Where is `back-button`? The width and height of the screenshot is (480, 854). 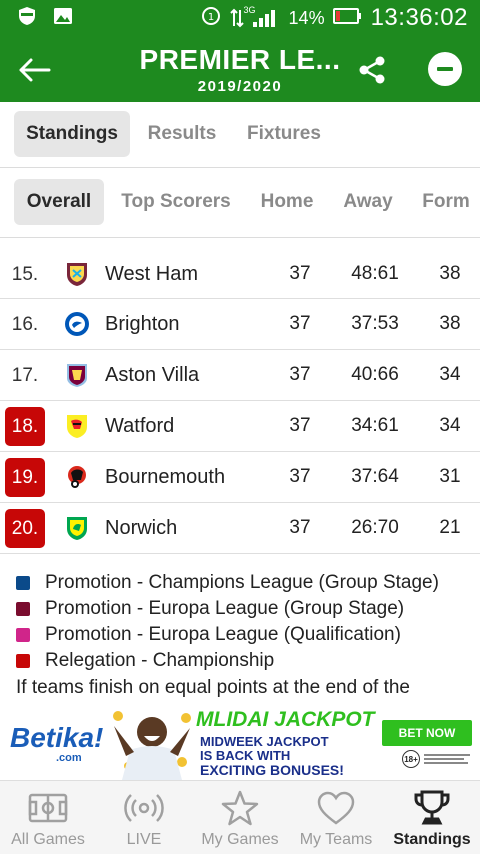
back-button is located at coordinates (34, 70).